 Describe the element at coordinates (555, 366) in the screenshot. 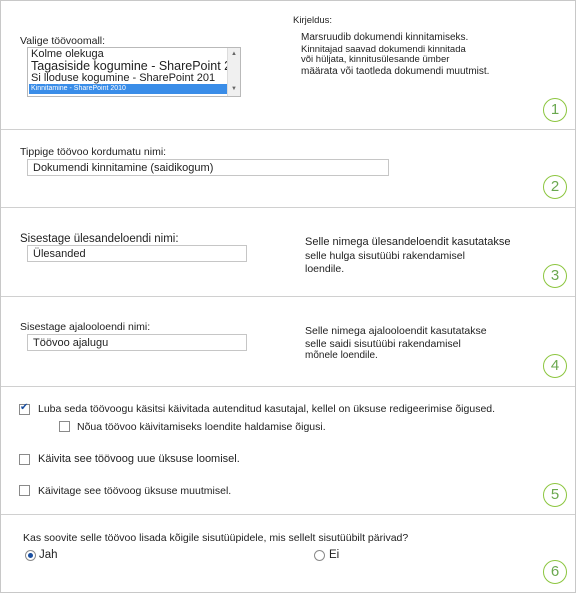

I see `step-number-badge: 4` at that location.